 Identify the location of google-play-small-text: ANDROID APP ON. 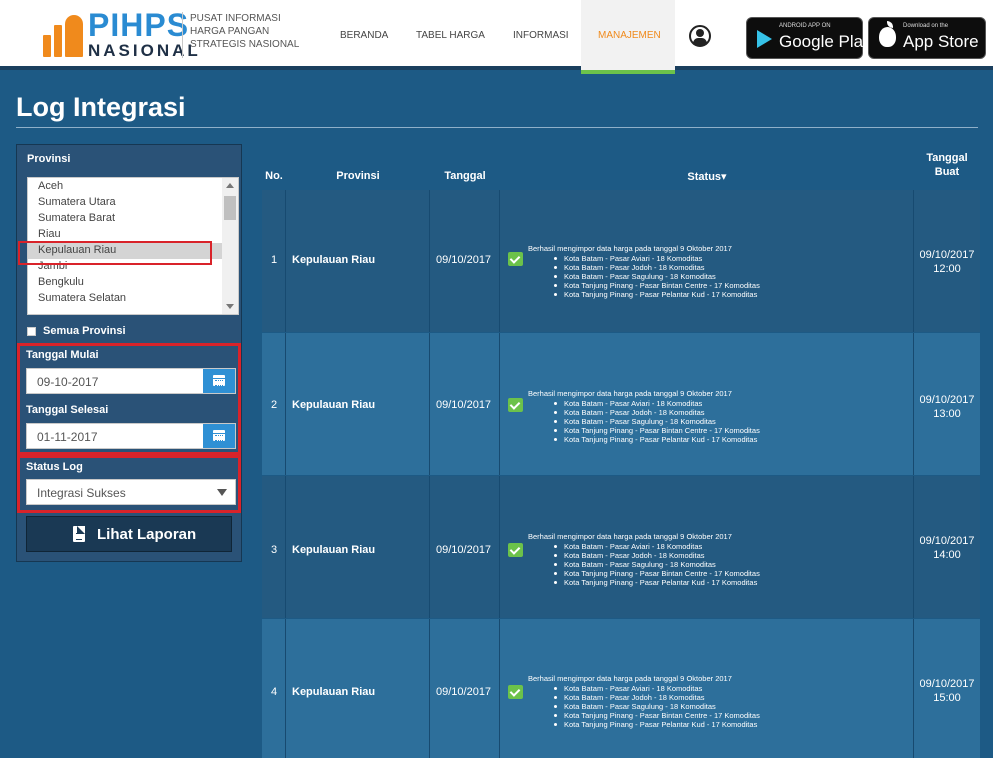
(805, 26).